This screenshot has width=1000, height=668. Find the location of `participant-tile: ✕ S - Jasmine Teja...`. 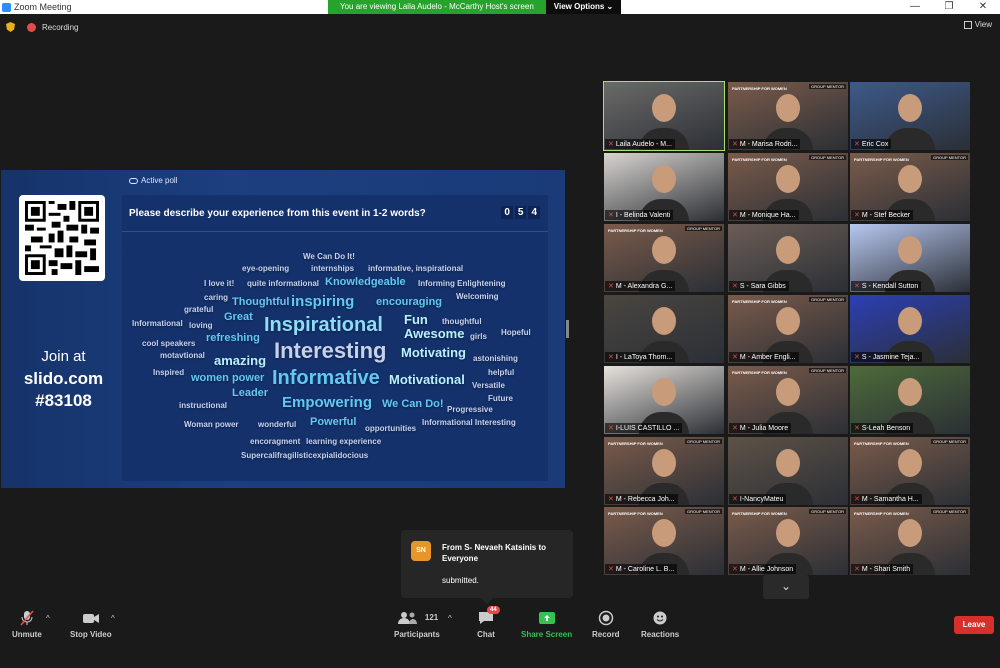

participant-tile: ✕ S - Jasmine Teja... is located at coordinates (910, 329).